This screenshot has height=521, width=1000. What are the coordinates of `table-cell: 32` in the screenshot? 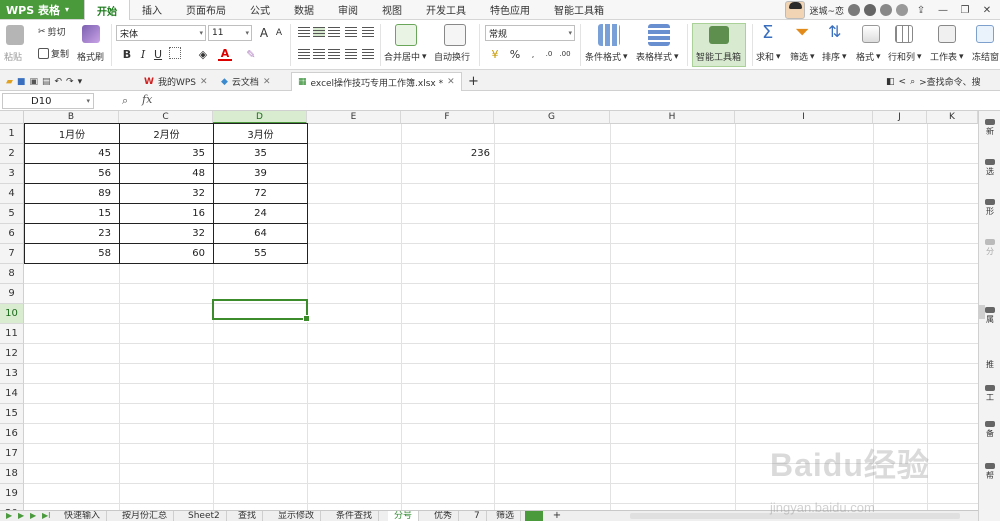 It's located at (164, 233).